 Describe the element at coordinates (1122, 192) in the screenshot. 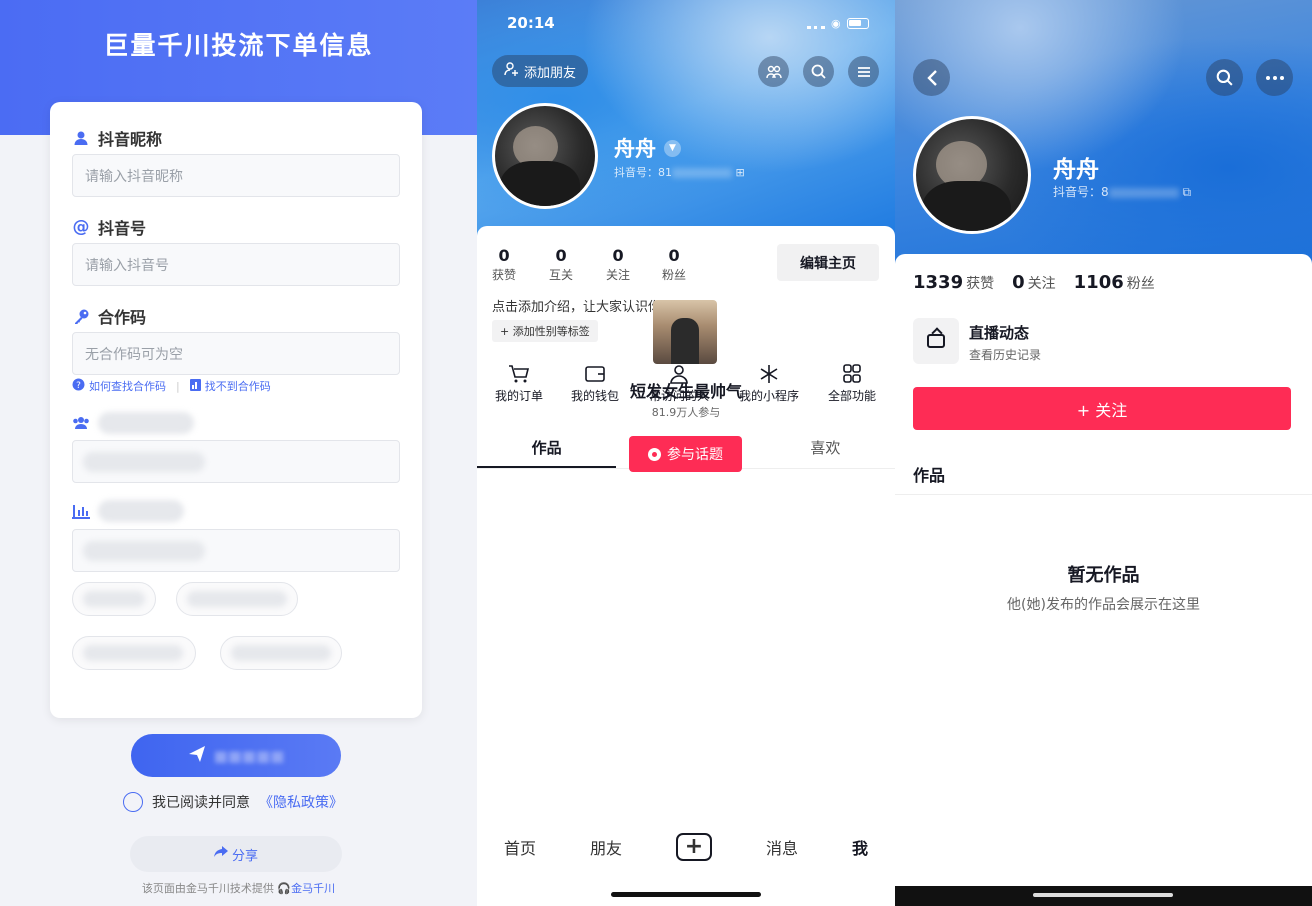

I see `douyin-id: 抖音号：8 ⧉` at that location.